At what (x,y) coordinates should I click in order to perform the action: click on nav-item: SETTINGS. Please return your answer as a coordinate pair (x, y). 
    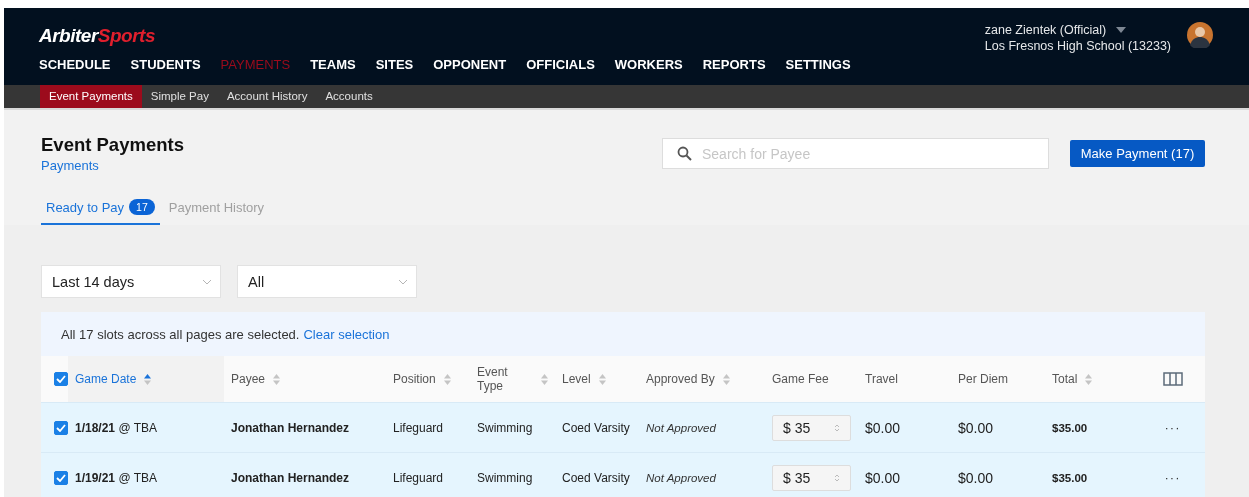
    Looking at the image, I should click on (818, 64).